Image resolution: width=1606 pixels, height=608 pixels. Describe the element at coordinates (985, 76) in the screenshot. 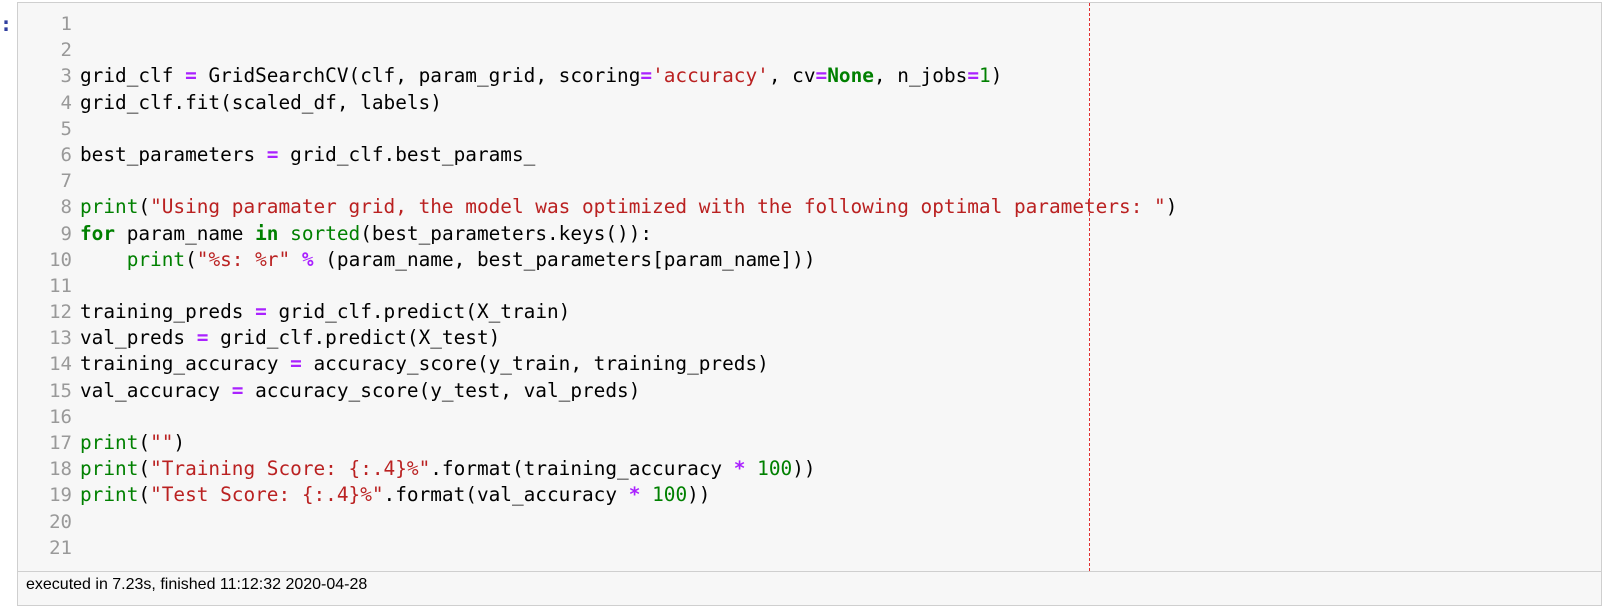

I see `code-token: 1` at that location.